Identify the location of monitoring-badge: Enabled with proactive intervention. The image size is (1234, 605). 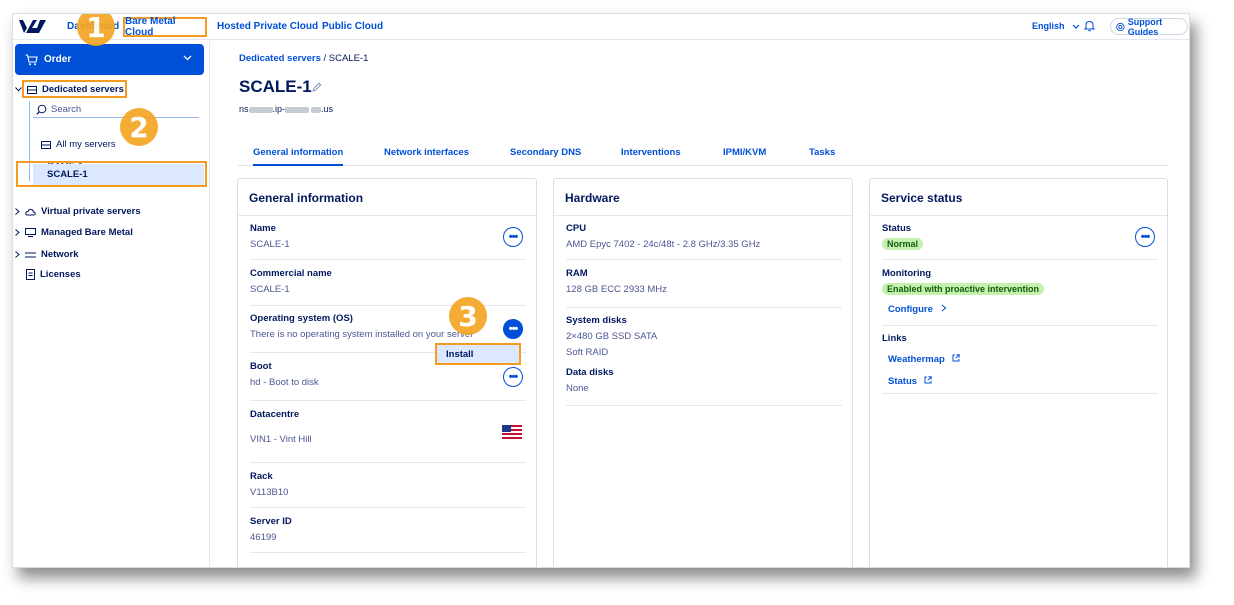
(963, 289).